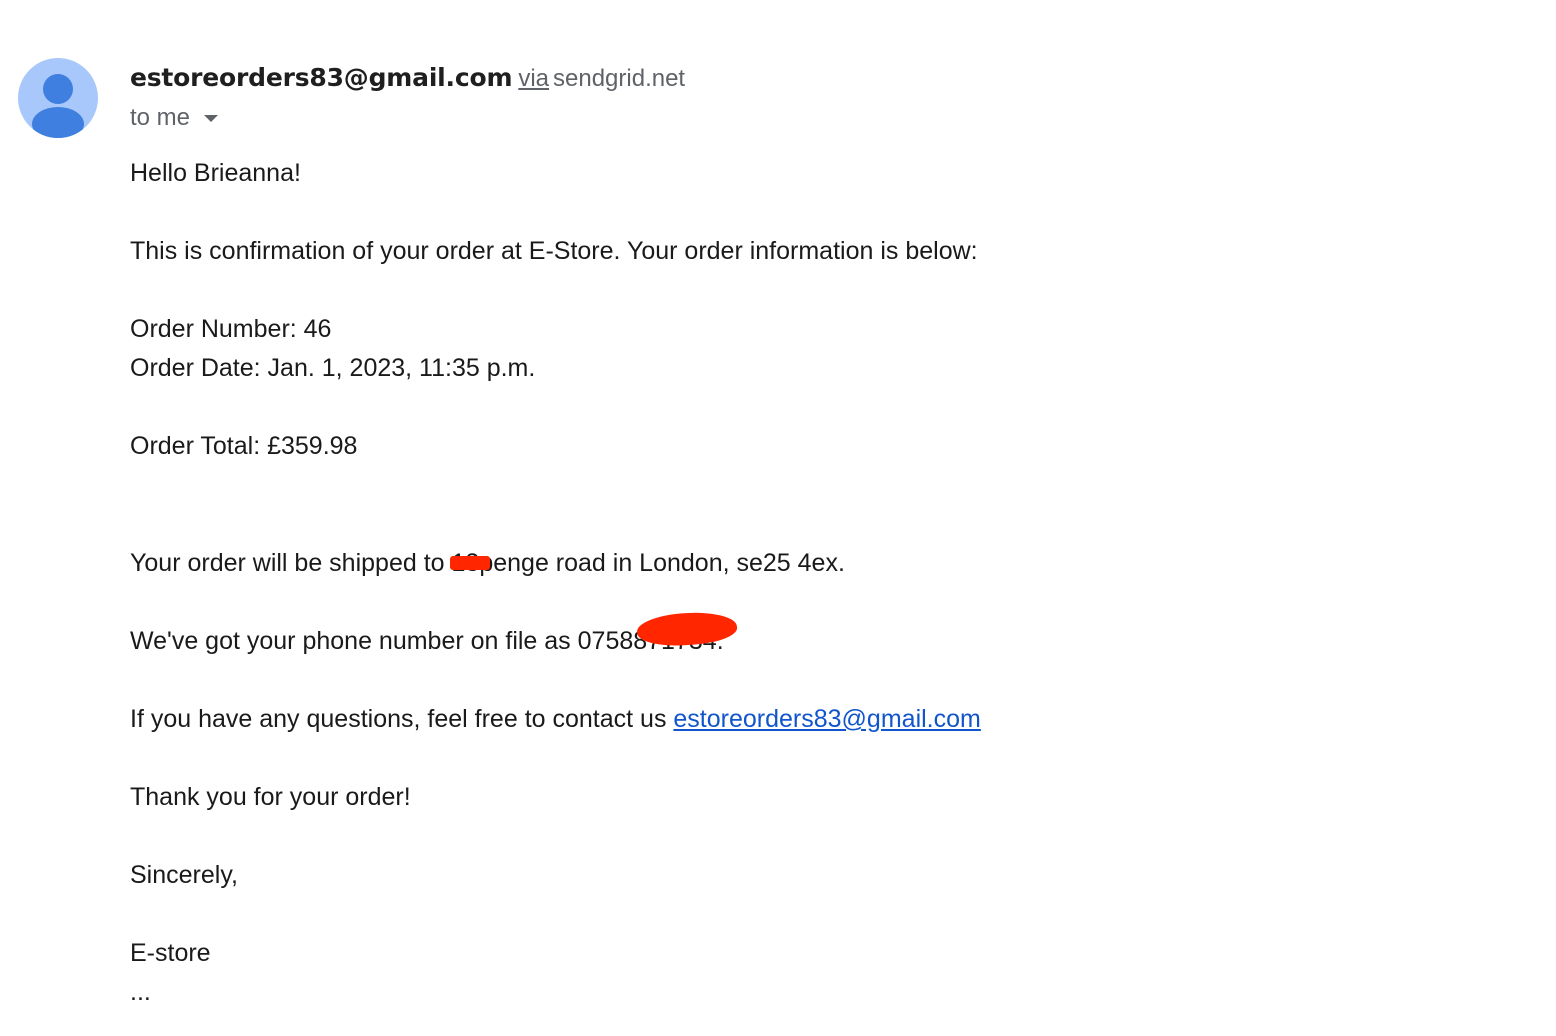 The width and height of the screenshot is (1556, 1036). What do you see at coordinates (687, 633) in the screenshot?
I see `redacted-phone-digits: 71734` at bounding box center [687, 633].